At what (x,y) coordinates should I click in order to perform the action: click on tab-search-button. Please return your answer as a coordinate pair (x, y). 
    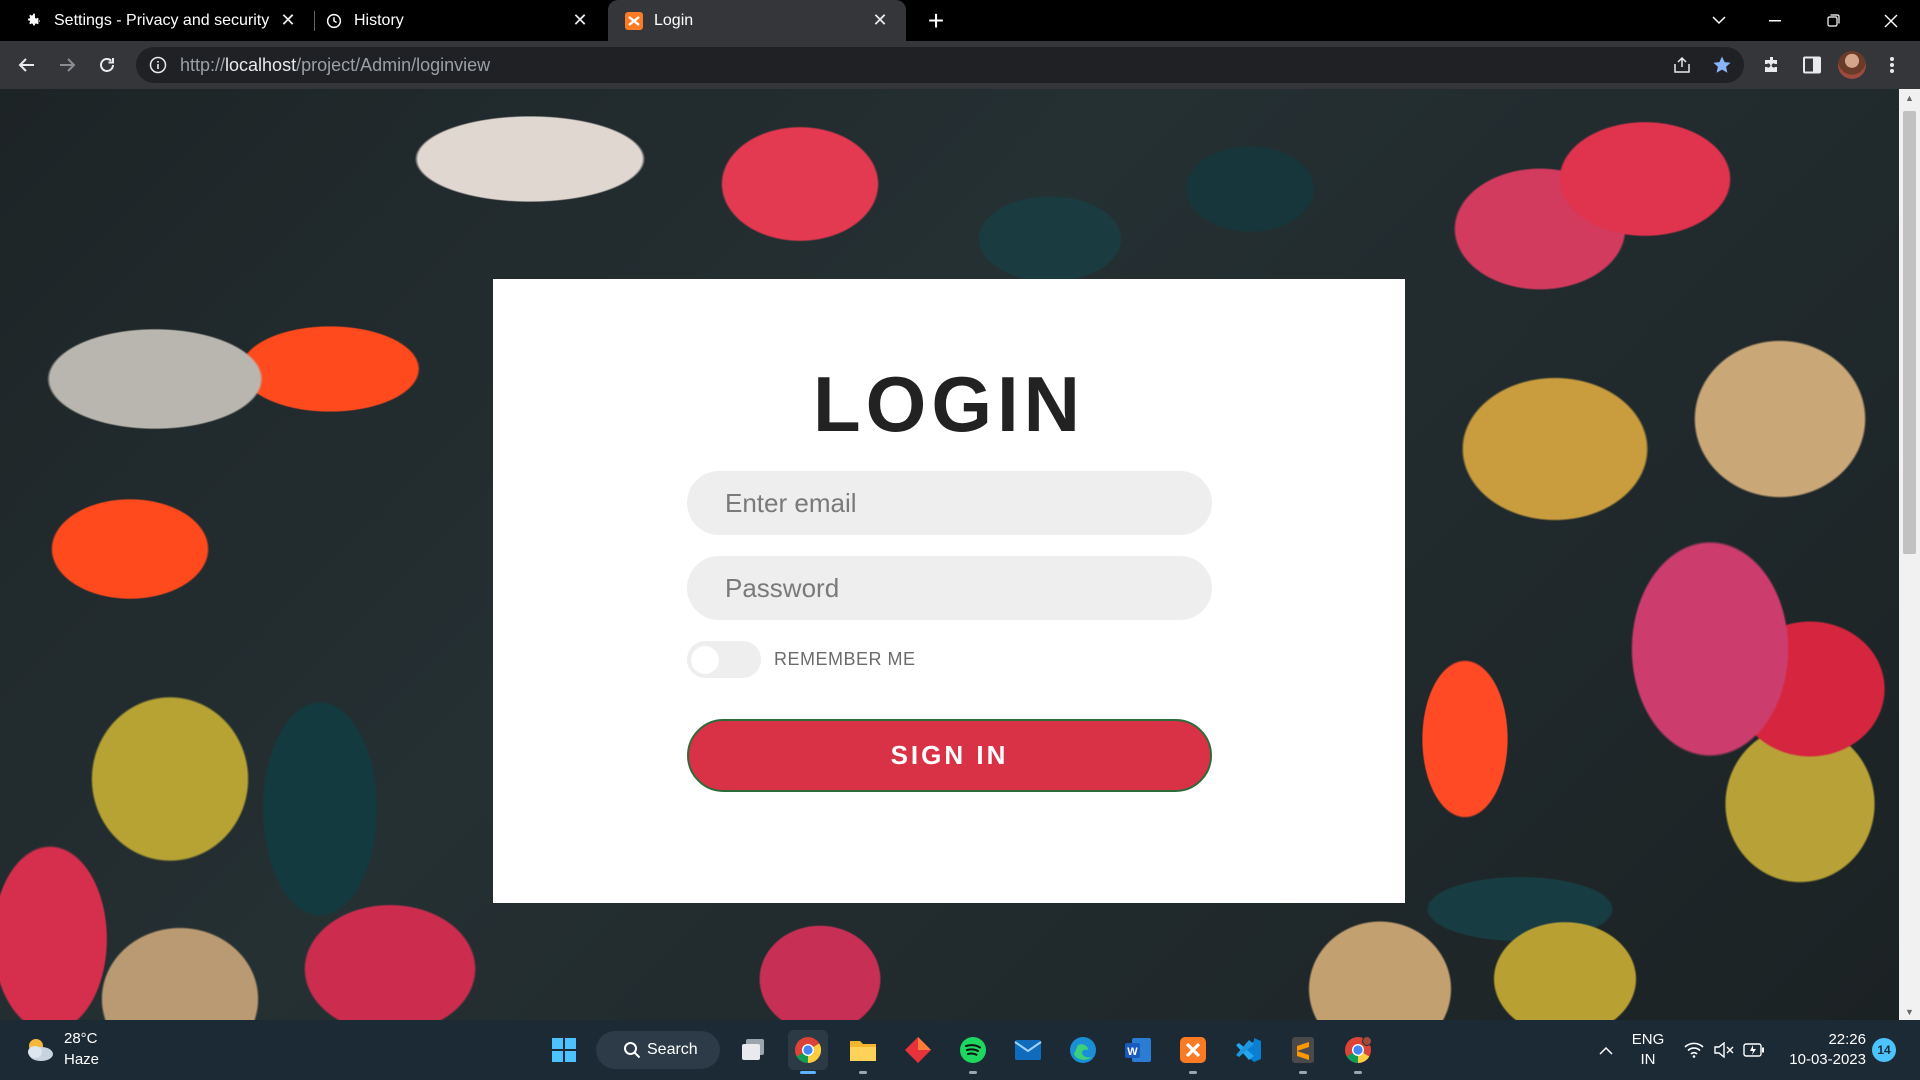
    Looking at the image, I should click on (1719, 20).